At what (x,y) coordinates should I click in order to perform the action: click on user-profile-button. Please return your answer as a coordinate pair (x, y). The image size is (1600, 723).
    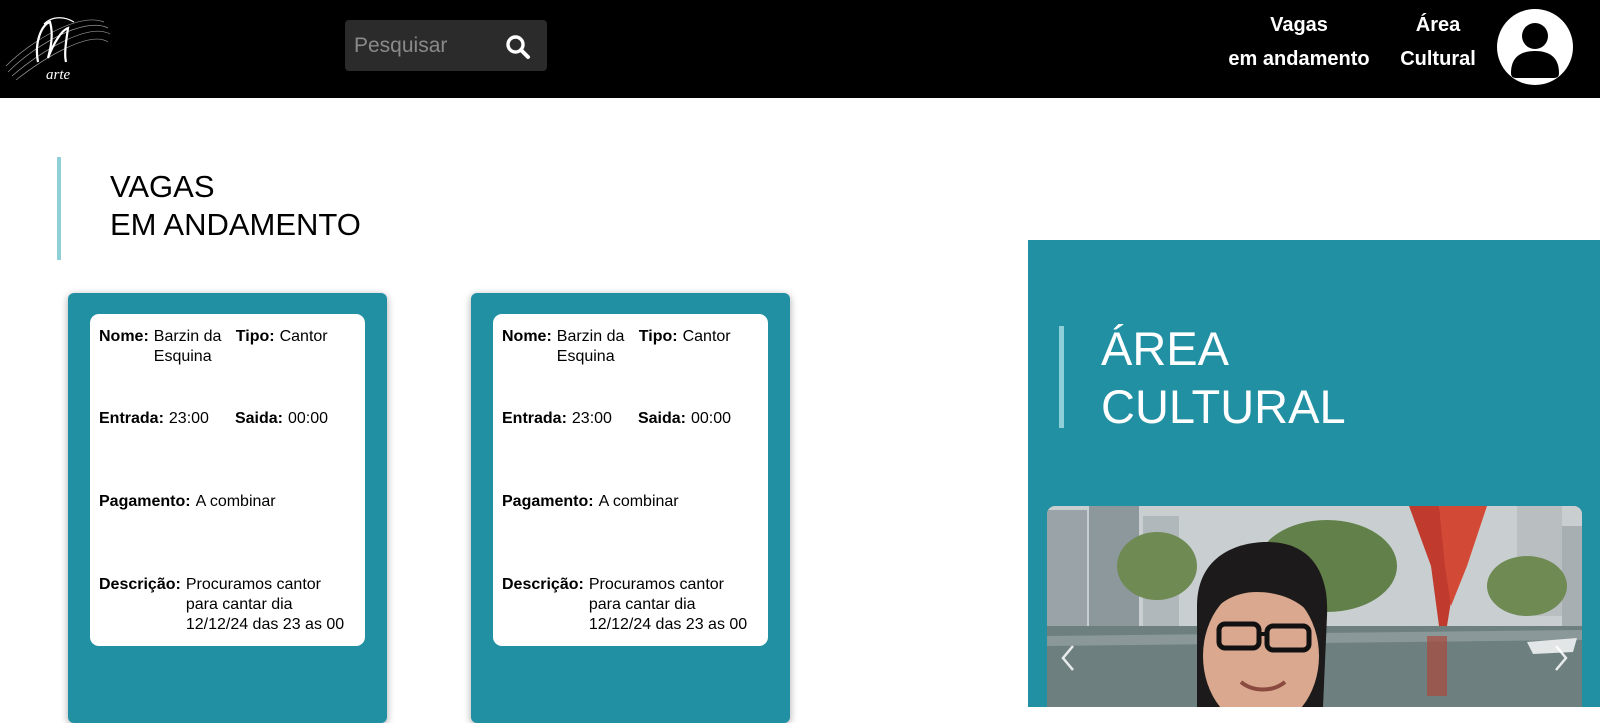
    Looking at the image, I should click on (1535, 47).